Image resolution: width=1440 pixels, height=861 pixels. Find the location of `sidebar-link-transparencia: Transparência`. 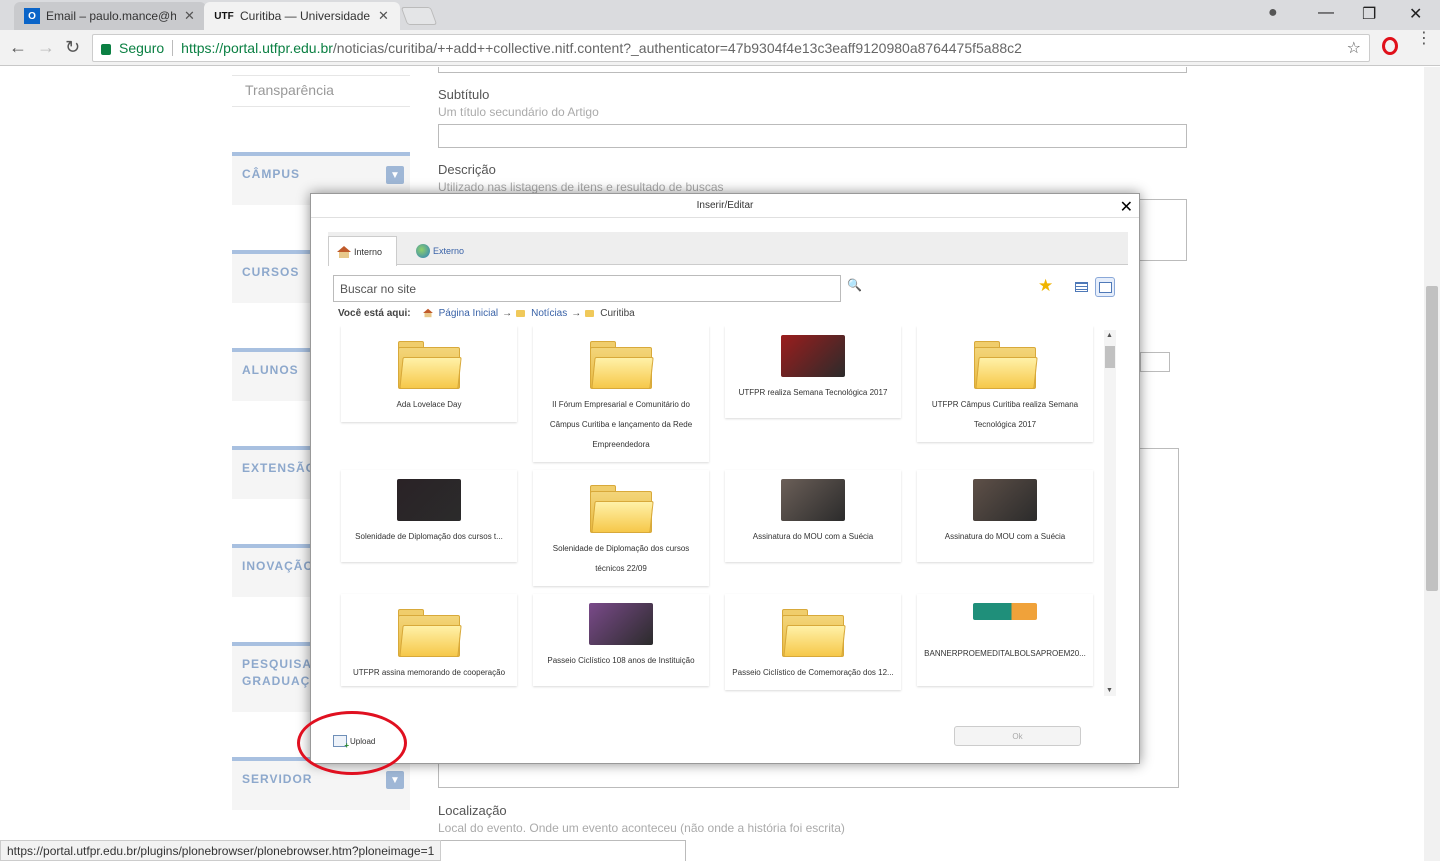

sidebar-link-transparencia: Transparência is located at coordinates (289, 90).